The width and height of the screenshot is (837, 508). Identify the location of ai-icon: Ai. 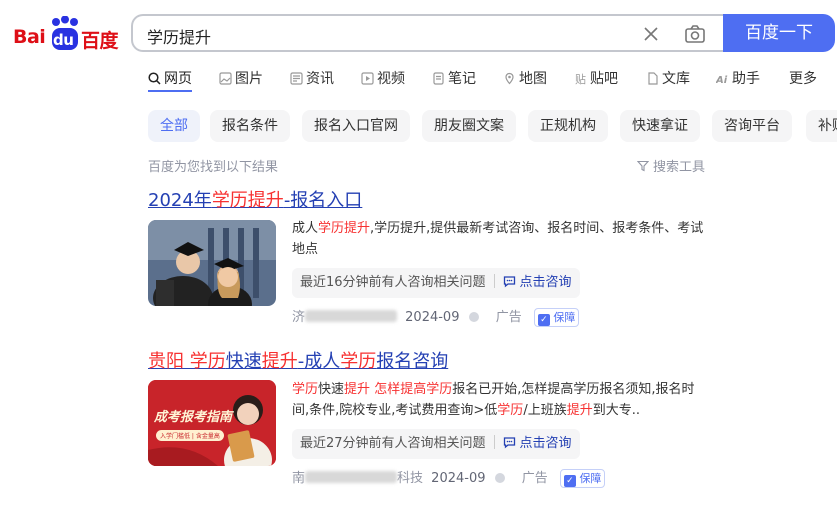
(721, 80).